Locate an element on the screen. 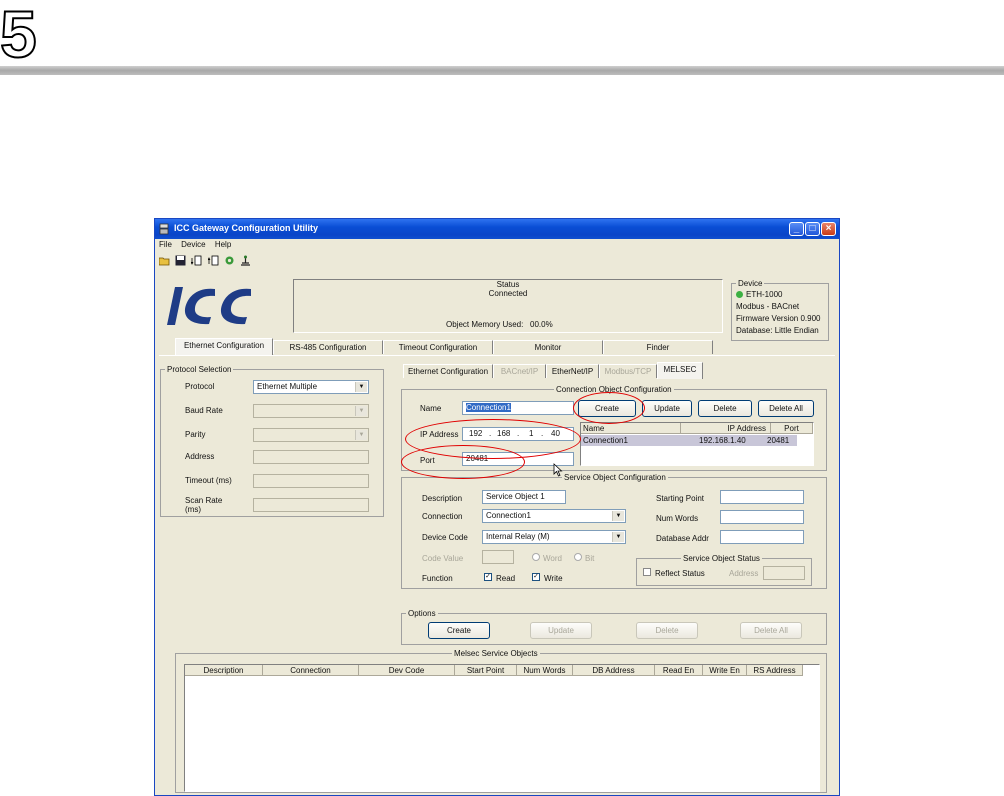 The height and width of the screenshot is (796, 1004). options-delete-all-button: Delete All is located at coordinates (771, 630).